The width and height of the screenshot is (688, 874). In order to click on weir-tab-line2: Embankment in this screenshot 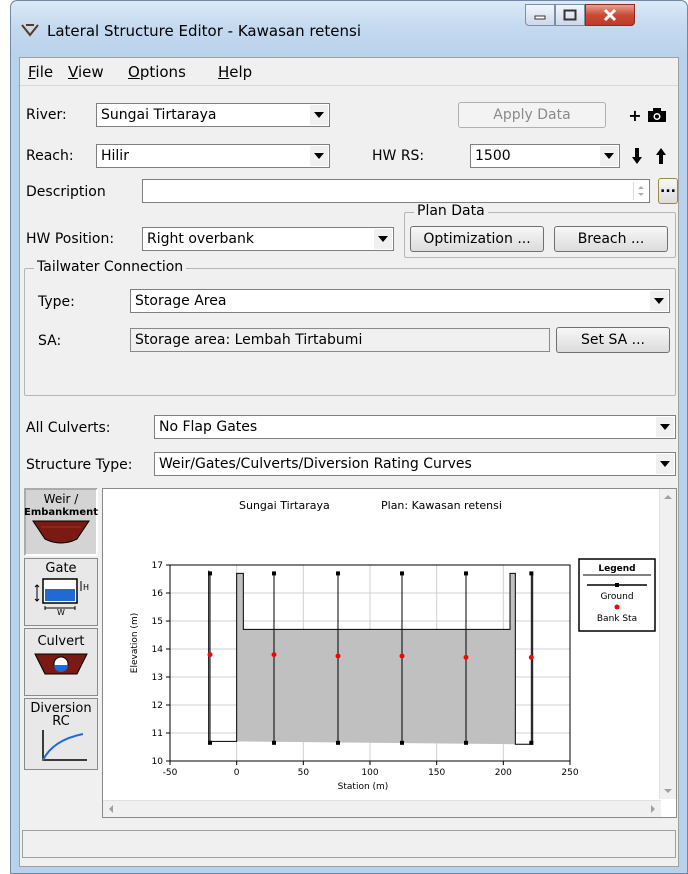, I will do `click(61, 512)`.